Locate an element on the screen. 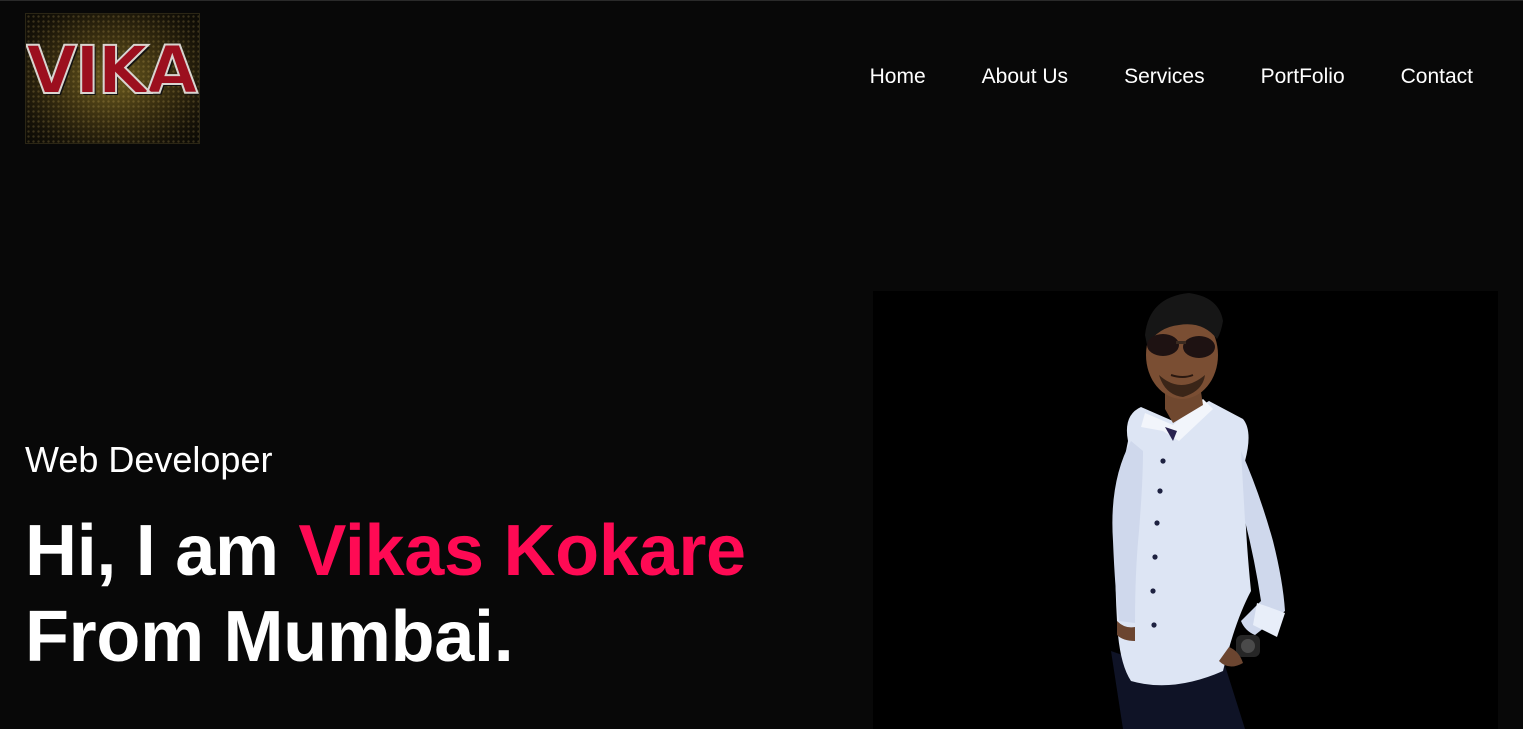  hero-title: Hi, I am Vikas Kokare From Mumbai. is located at coordinates (385, 594).